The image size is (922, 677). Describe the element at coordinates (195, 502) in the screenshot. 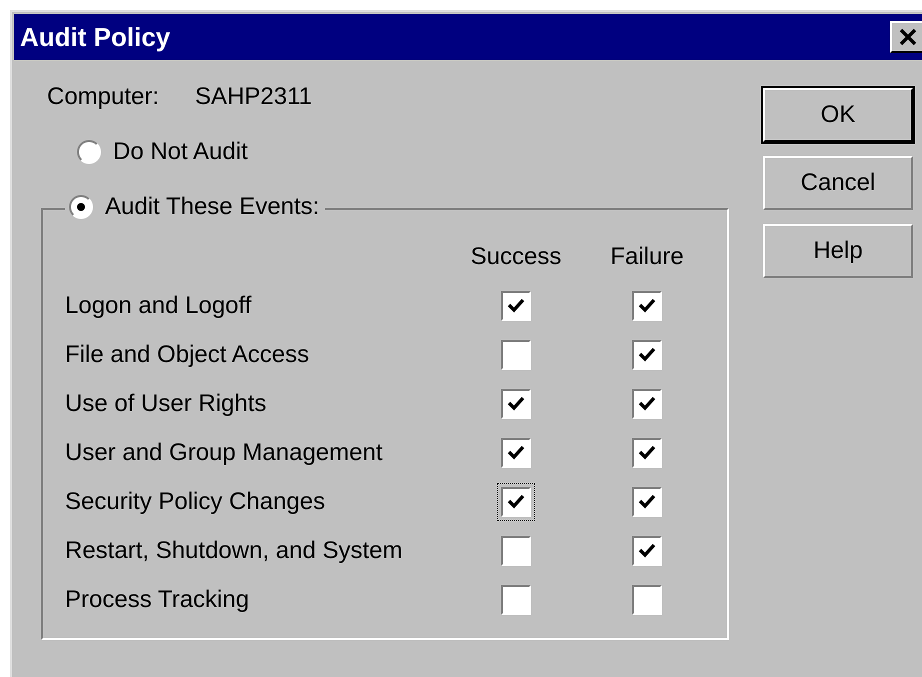

I see `event-label: Security Policy Changes` at that location.